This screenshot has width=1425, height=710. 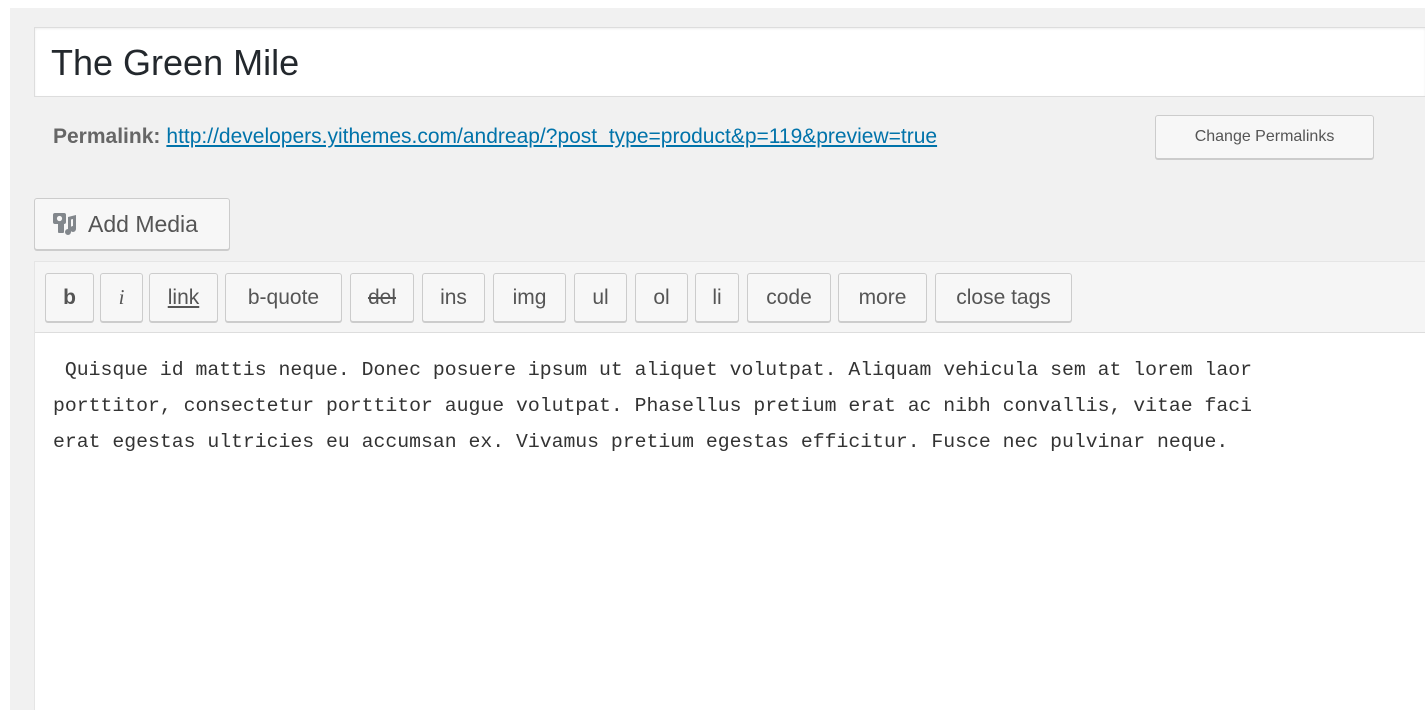 I want to click on quicktag-li-label: li, so click(x=717, y=297).